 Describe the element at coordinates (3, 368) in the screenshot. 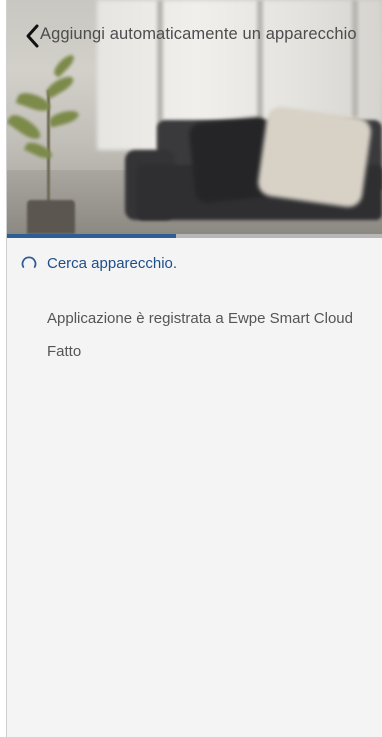

I see `left-edge` at that location.